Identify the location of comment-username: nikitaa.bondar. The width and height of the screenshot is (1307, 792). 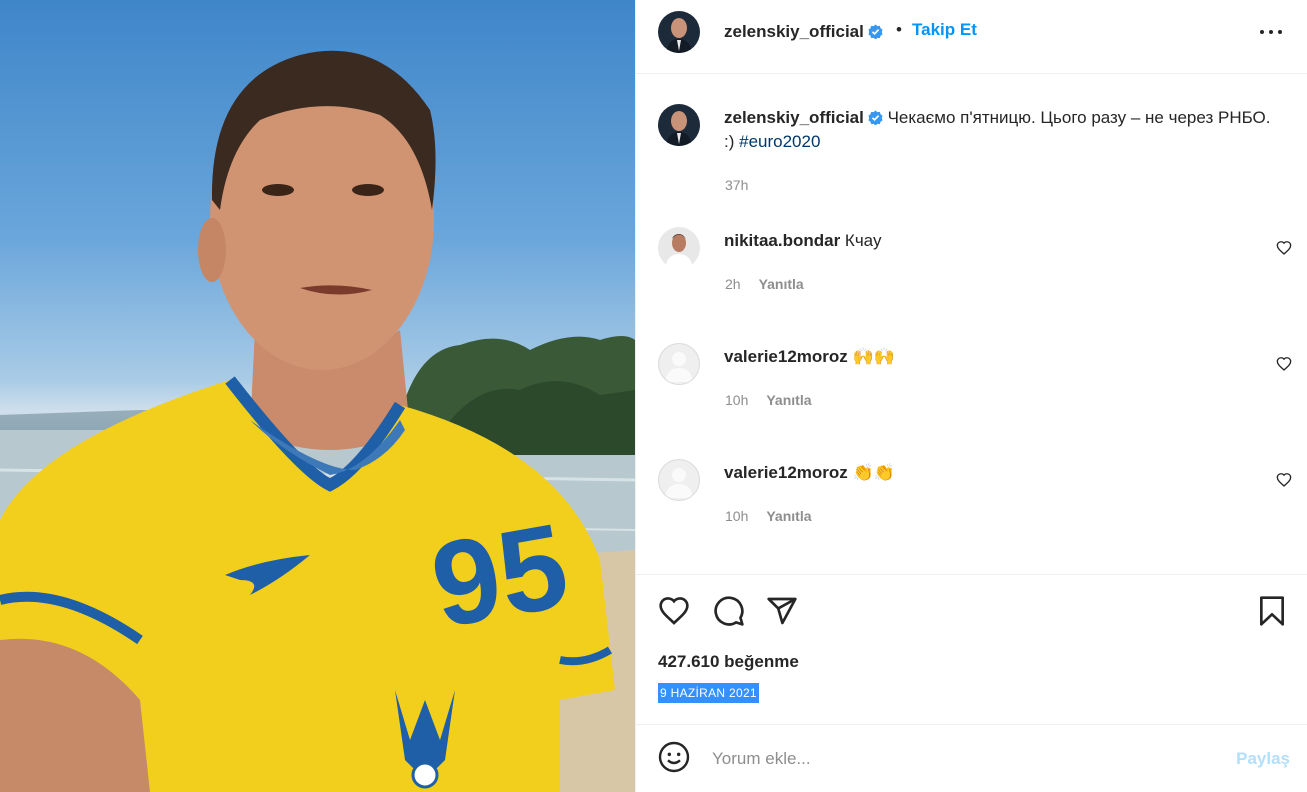
(782, 240).